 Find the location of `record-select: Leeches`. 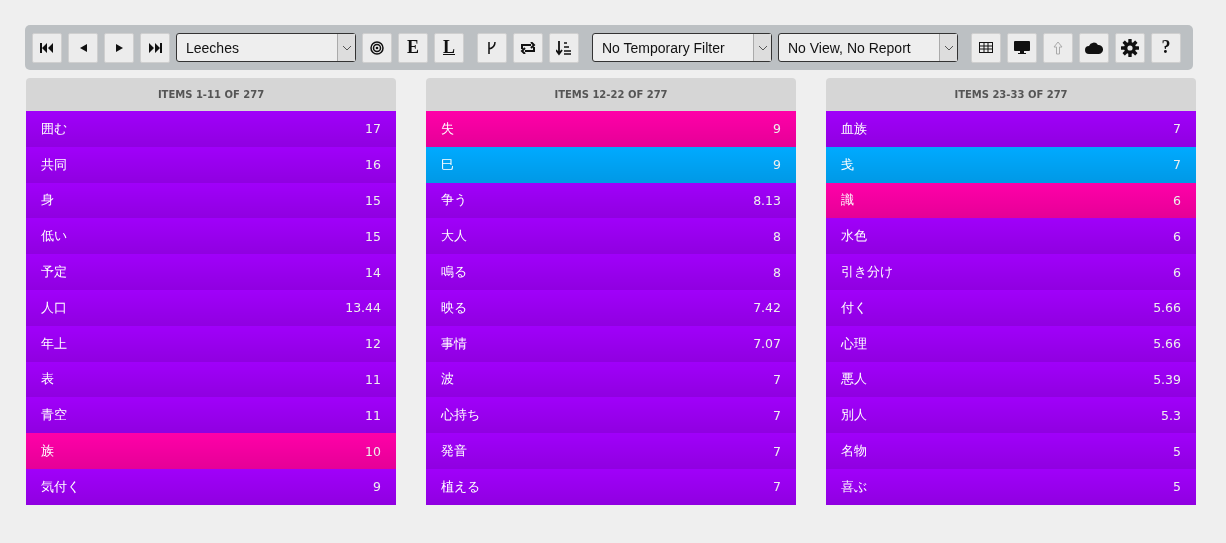

record-select: Leeches is located at coordinates (266, 47).